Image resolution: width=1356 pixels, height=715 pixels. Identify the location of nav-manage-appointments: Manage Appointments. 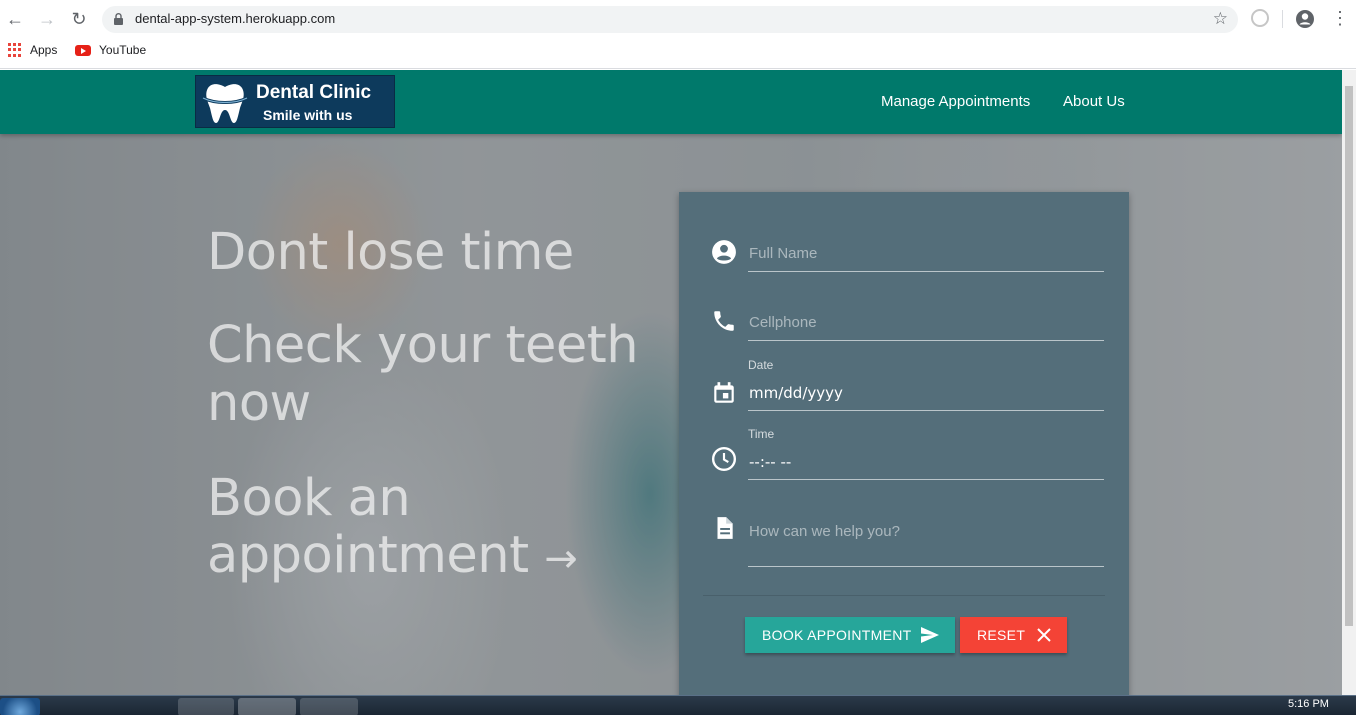
(955, 101).